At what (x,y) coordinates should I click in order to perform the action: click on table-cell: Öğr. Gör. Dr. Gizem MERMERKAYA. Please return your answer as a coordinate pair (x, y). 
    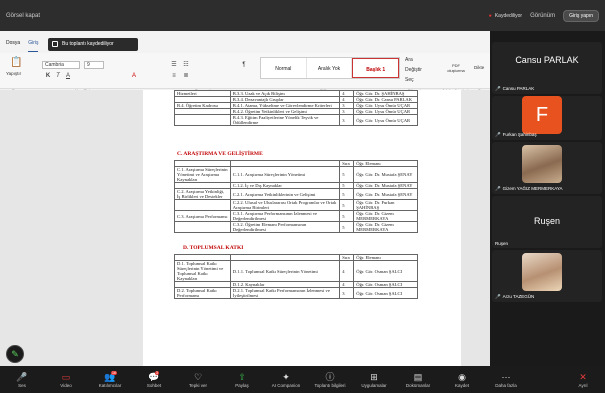
    Looking at the image, I should click on (385, 227).